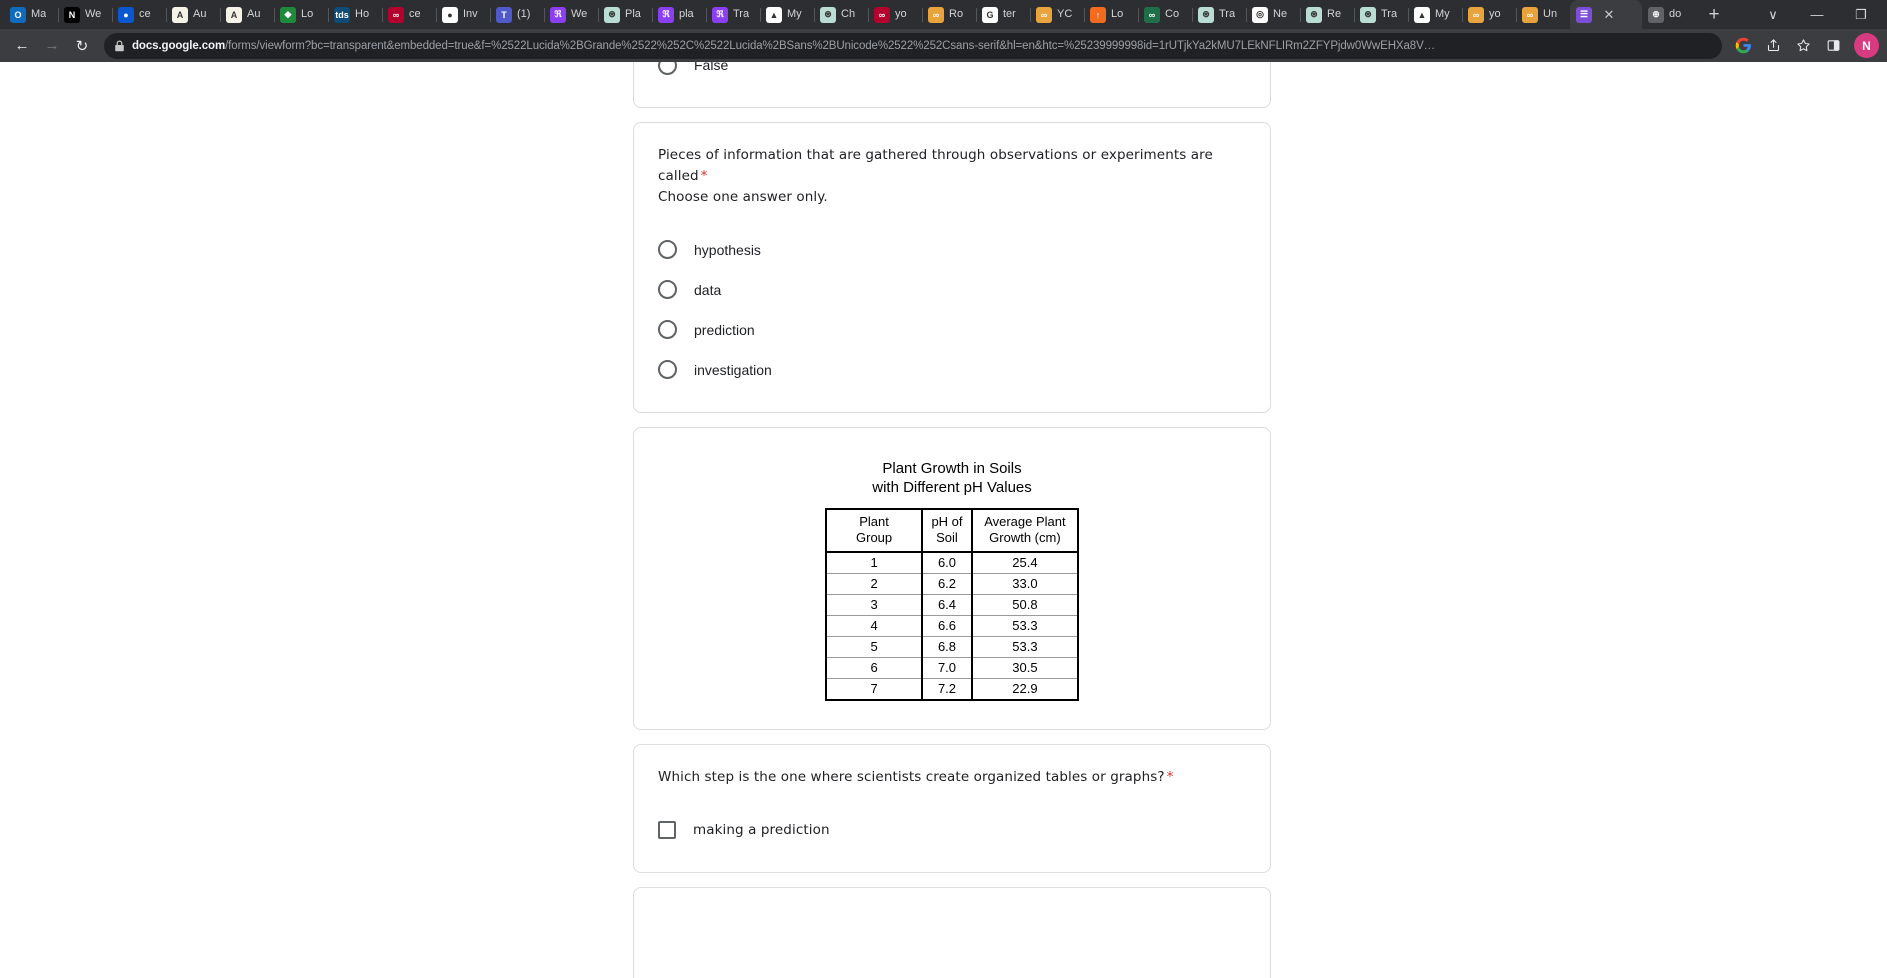 This screenshot has height=978, width=1887. What do you see at coordinates (85, 14) in the screenshot?
I see `browser-tab-1: N We` at bounding box center [85, 14].